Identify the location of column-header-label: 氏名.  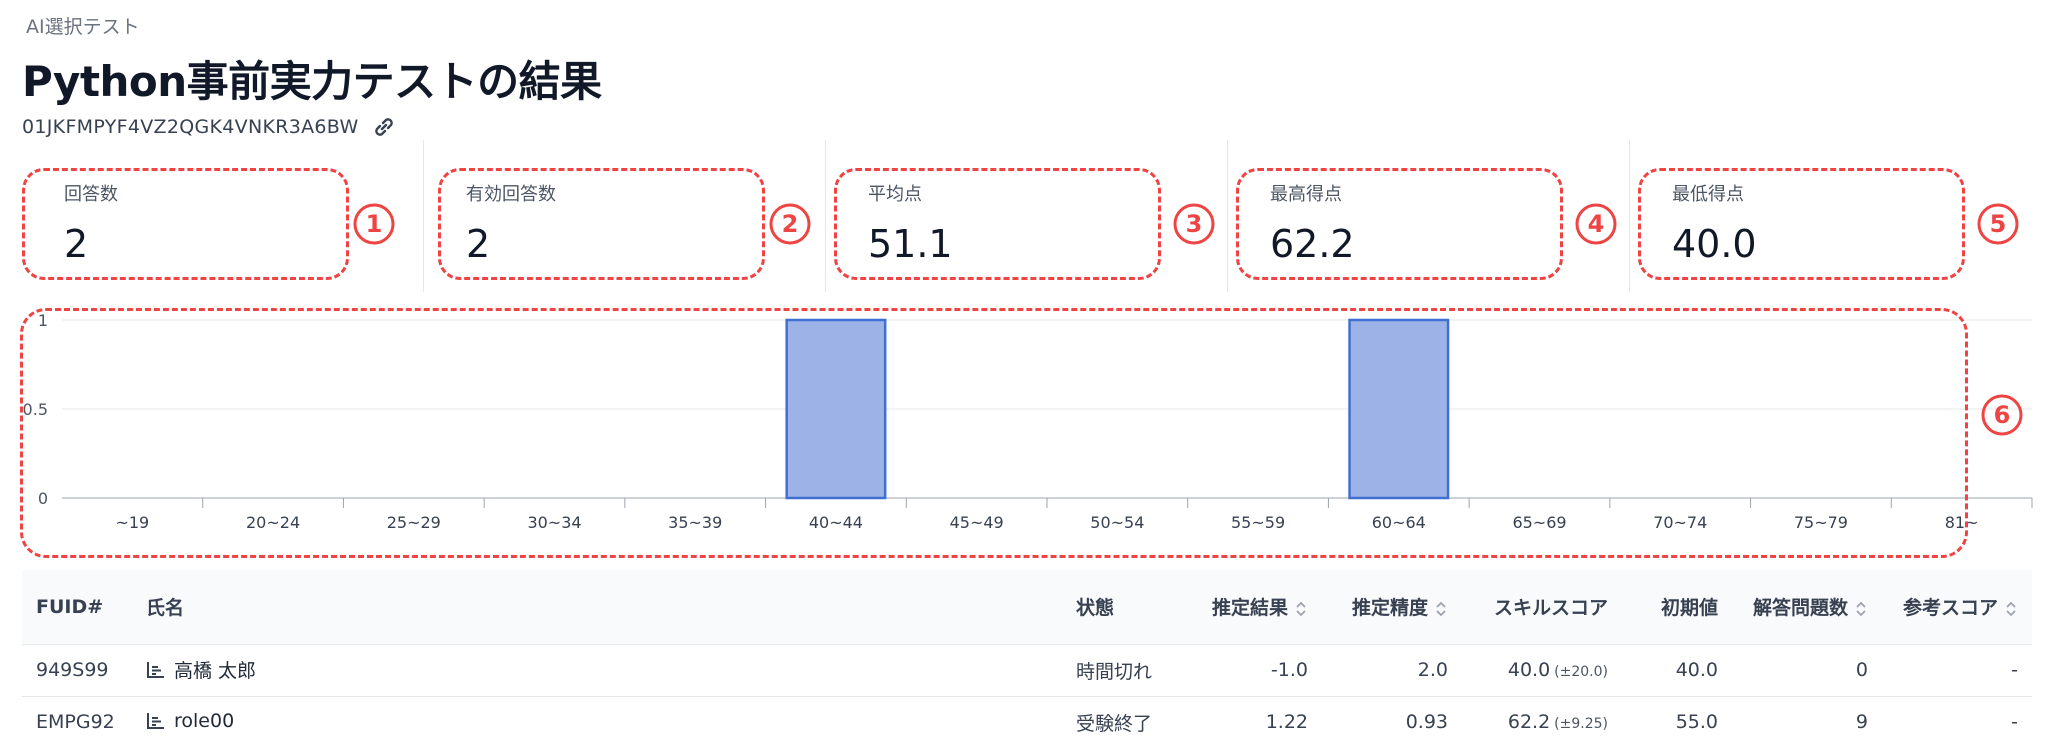
(165, 608).